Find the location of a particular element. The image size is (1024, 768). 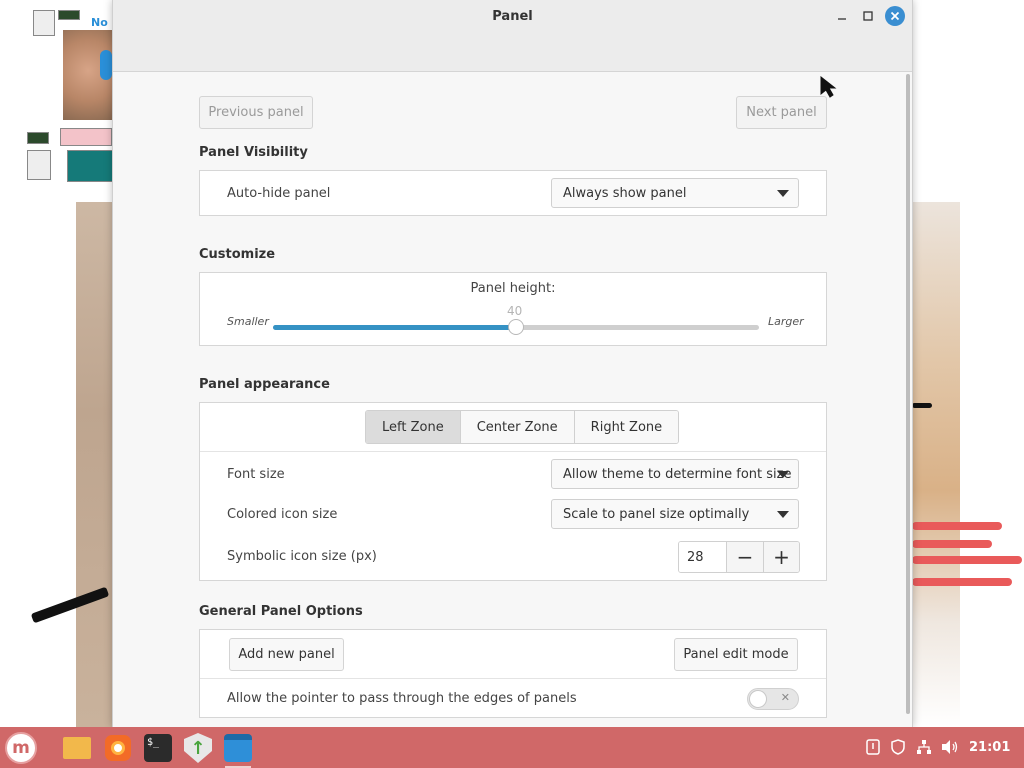

section-title-appearance: Panel appearance is located at coordinates (264, 384).